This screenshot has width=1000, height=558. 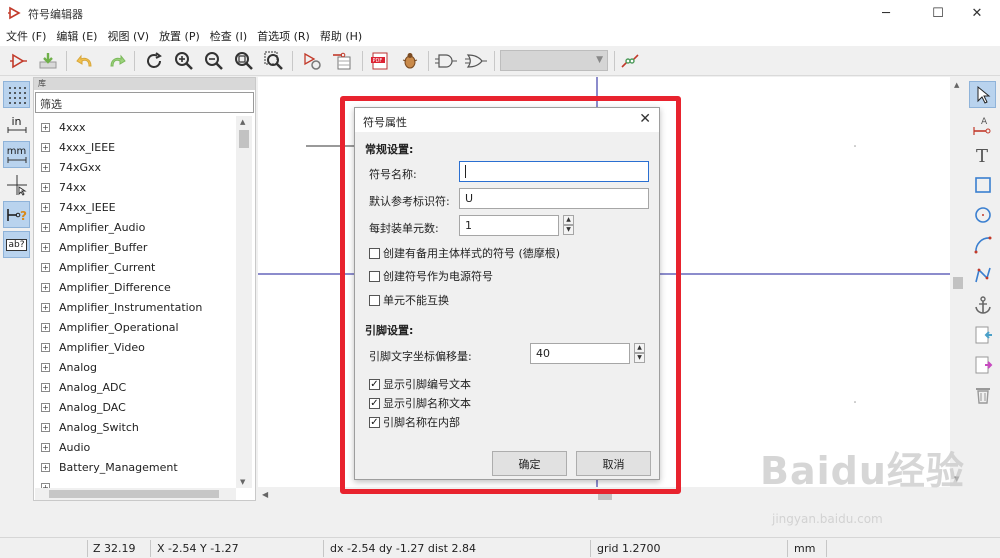 What do you see at coordinates (98, 267) in the screenshot?
I see `list-item: + Amplifier_Current` at bounding box center [98, 267].